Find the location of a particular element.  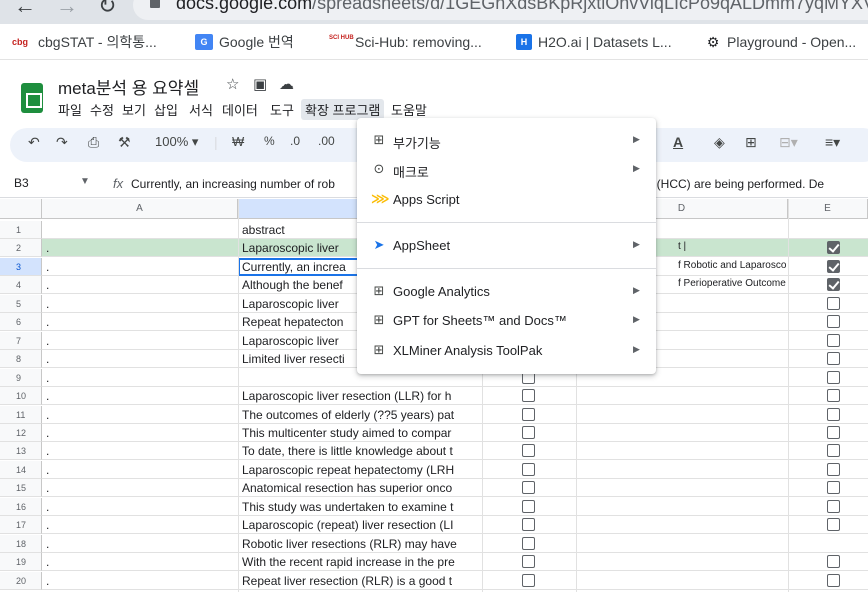

zoom-select: 100% ▾ is located at coordinates (176, 142).